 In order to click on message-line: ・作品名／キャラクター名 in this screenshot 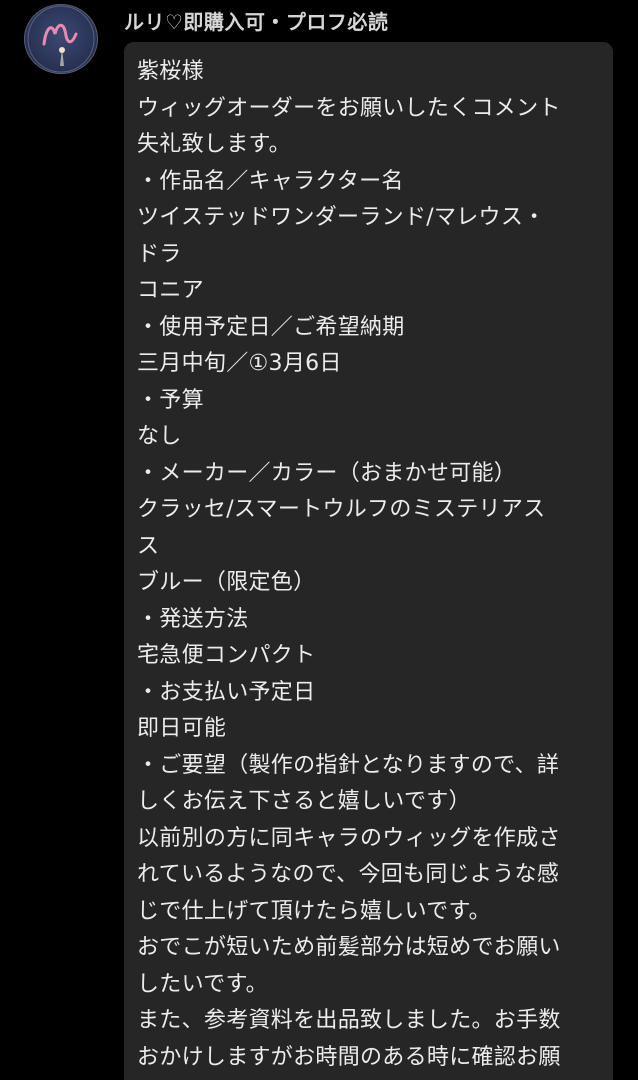, I will do `click(270, 181)`.